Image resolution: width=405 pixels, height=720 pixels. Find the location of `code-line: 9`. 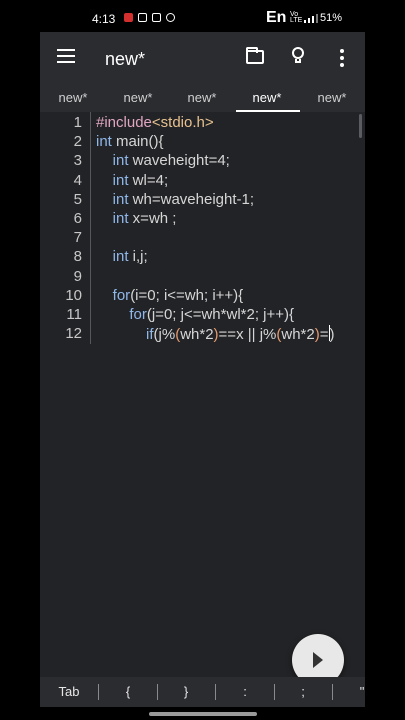

code-line: 9 is located at coordinates (202, 277).